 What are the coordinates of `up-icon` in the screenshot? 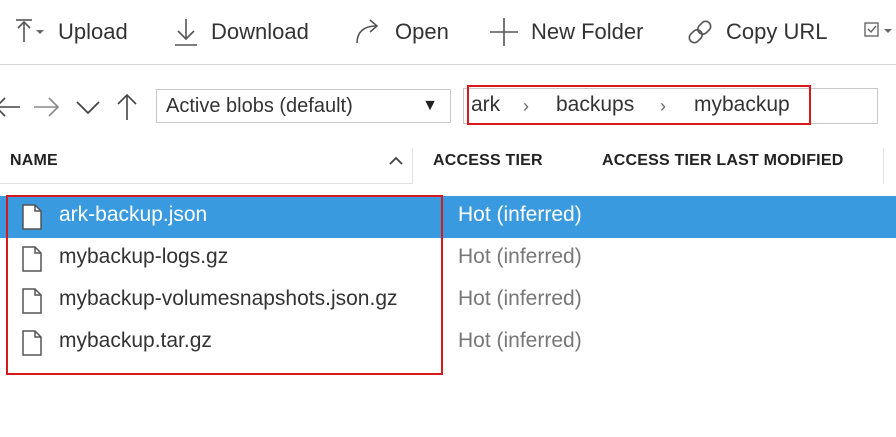 It's located at (127, 106).